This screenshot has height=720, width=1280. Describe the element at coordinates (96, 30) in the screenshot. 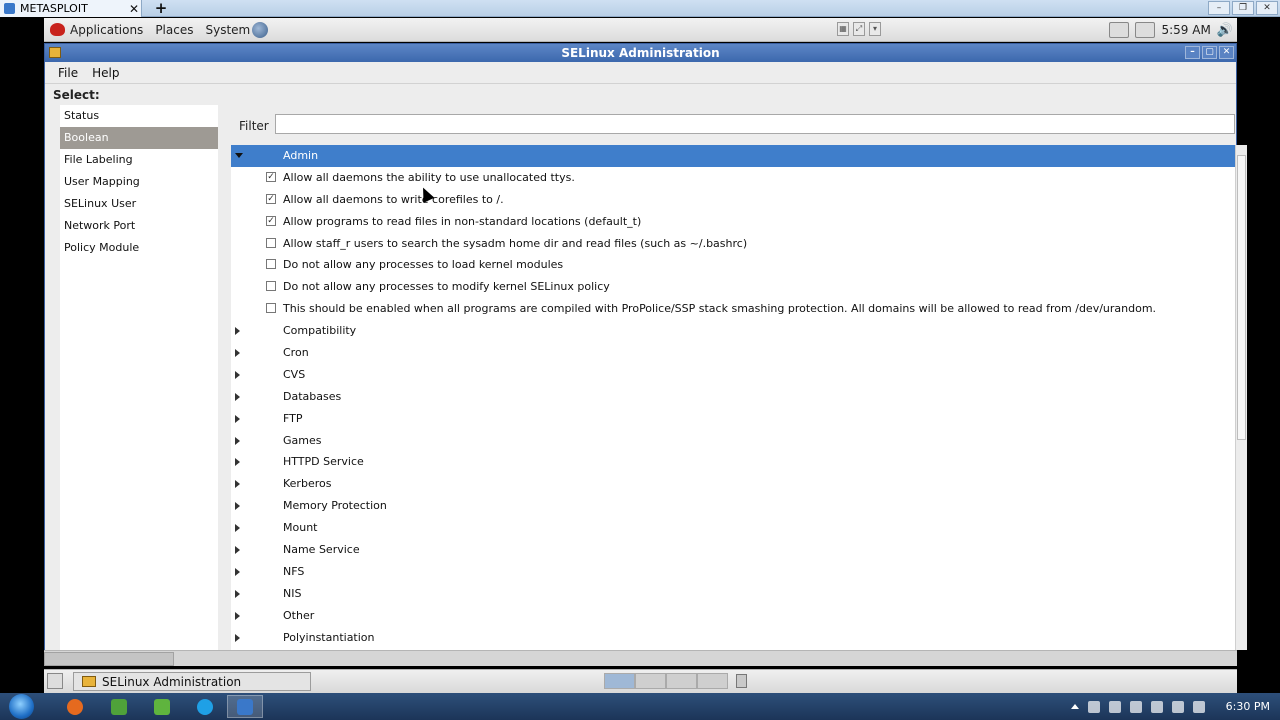

I see `applications-menu: Applications` at that location.